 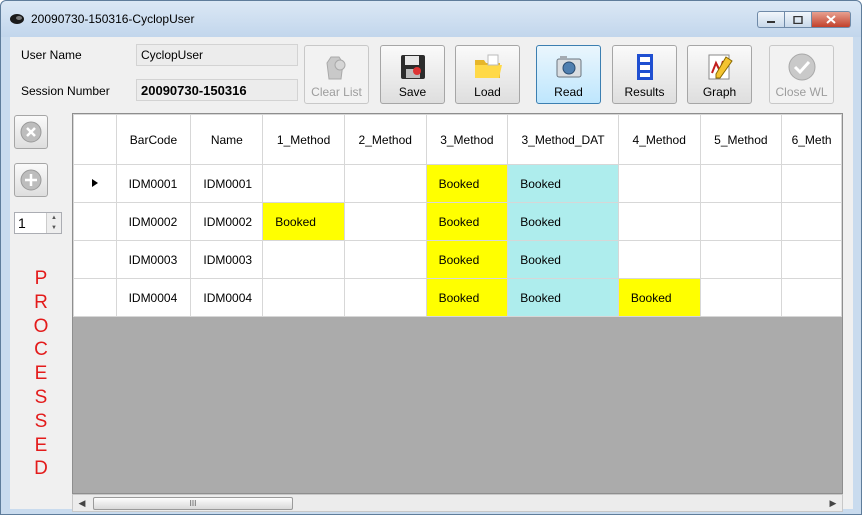 I want to click on add-row-button, so click(x=31, y=180).